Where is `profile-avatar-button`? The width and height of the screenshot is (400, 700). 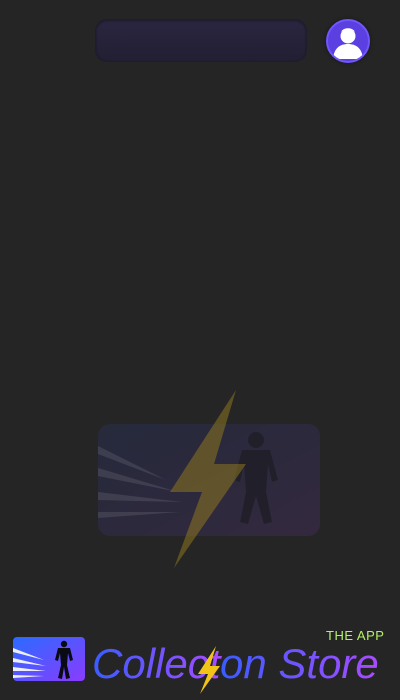
profile-avatar-button is located at coordinates (348, 41).